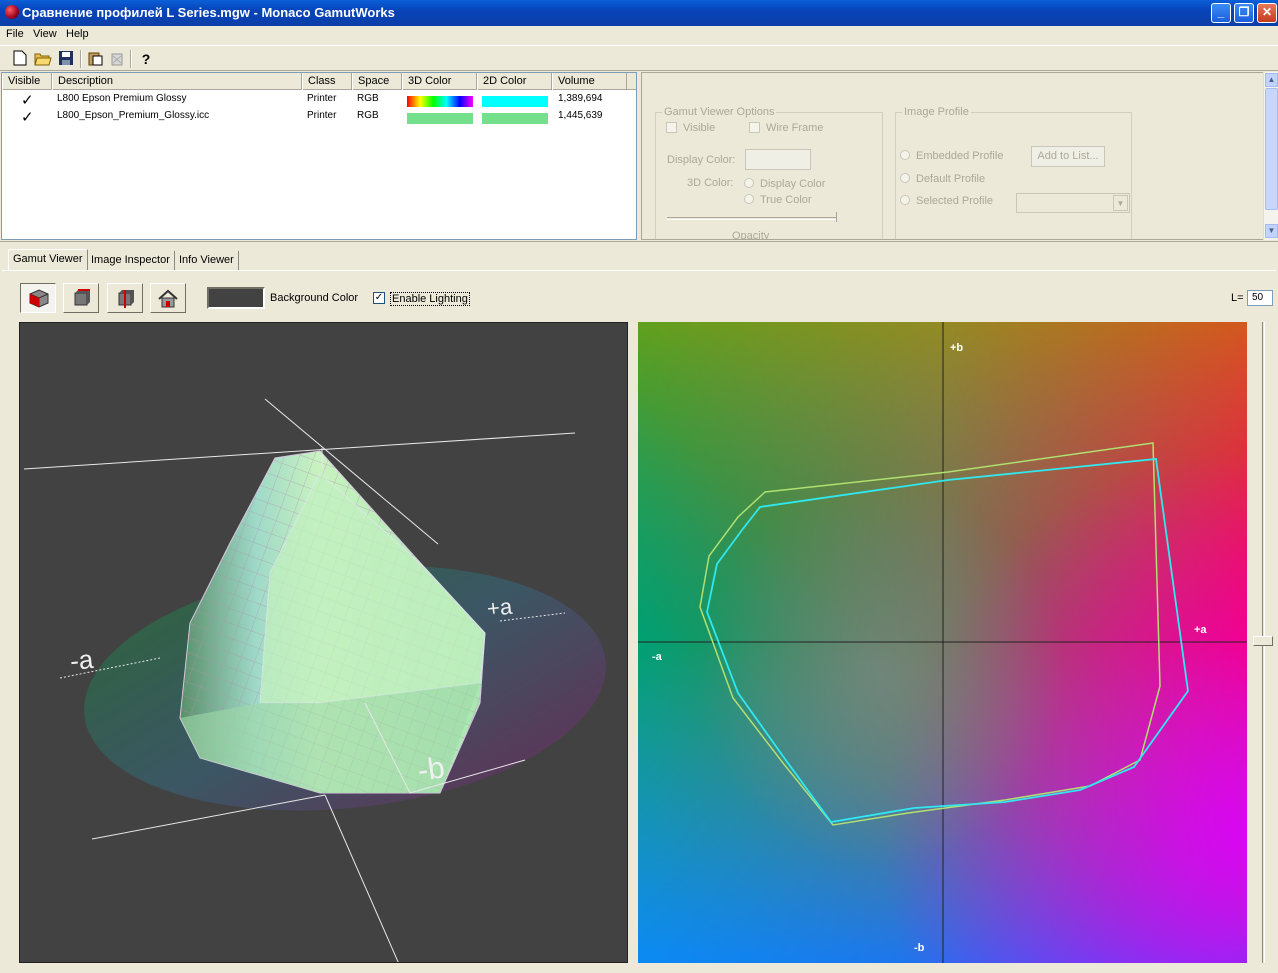  What do you see at coordinates (207, 261) in the screenshot?
I see `tab-info-viewer: Info Viewer` at bounding box center [207, 261].